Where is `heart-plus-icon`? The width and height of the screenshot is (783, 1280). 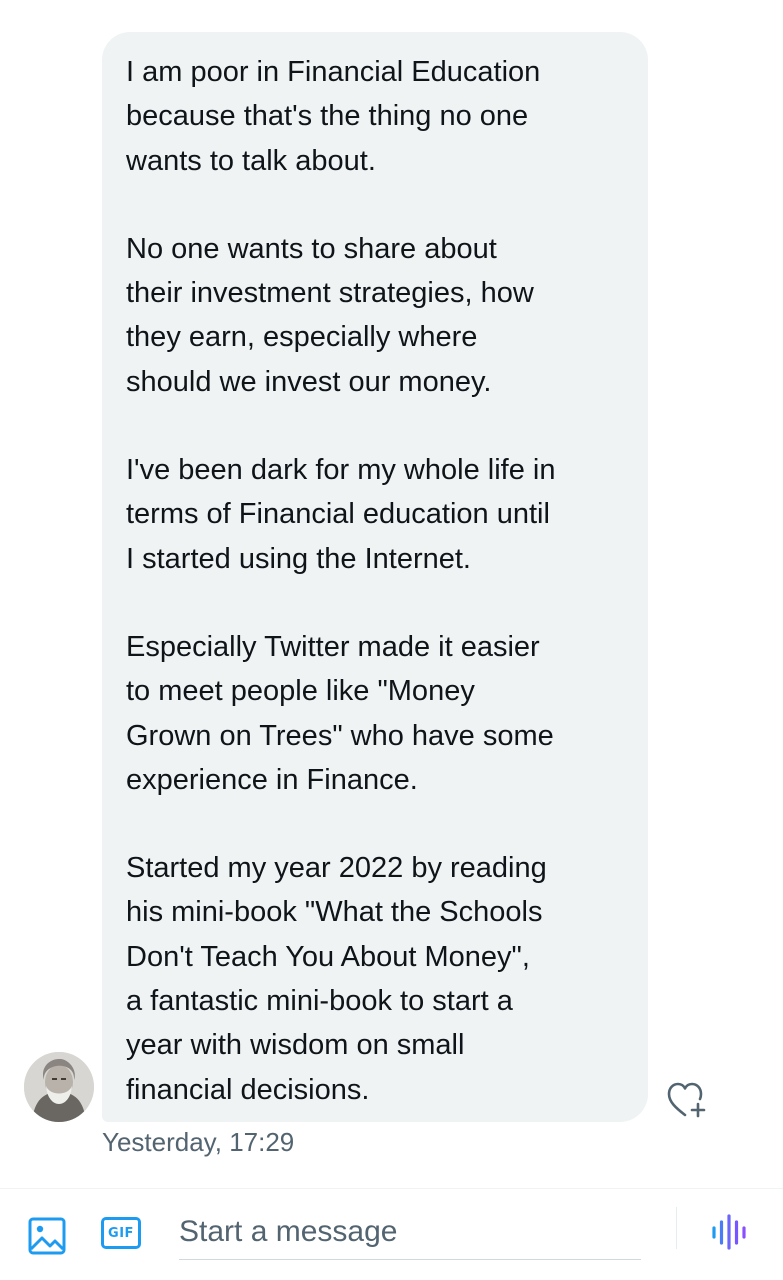
heart-plus-icon is located at coordinates (686, 1100).